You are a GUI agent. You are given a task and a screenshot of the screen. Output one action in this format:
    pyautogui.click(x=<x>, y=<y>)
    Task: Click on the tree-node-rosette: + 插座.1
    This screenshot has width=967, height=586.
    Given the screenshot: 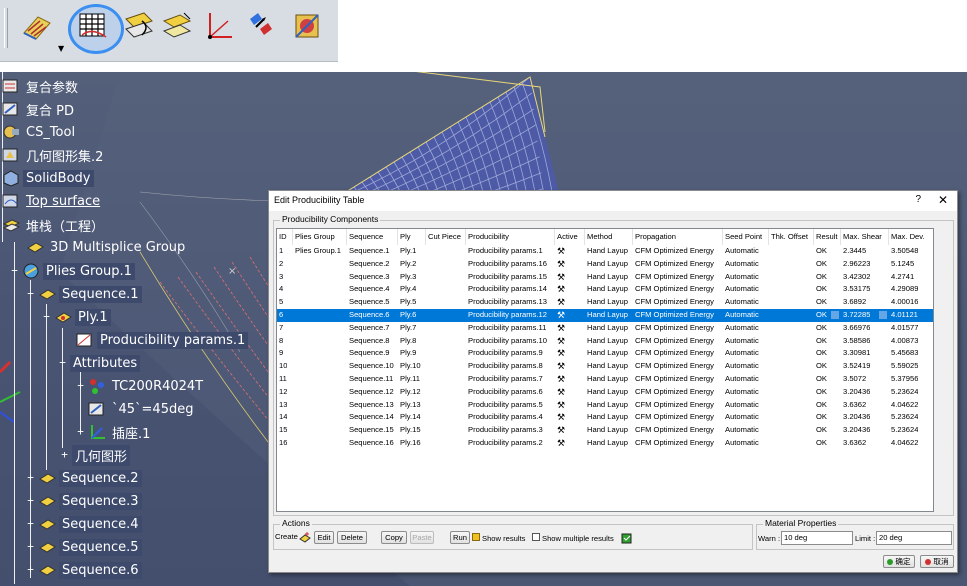 What is the action you would take?
    pyautogui.click(x=114, y=432)
    